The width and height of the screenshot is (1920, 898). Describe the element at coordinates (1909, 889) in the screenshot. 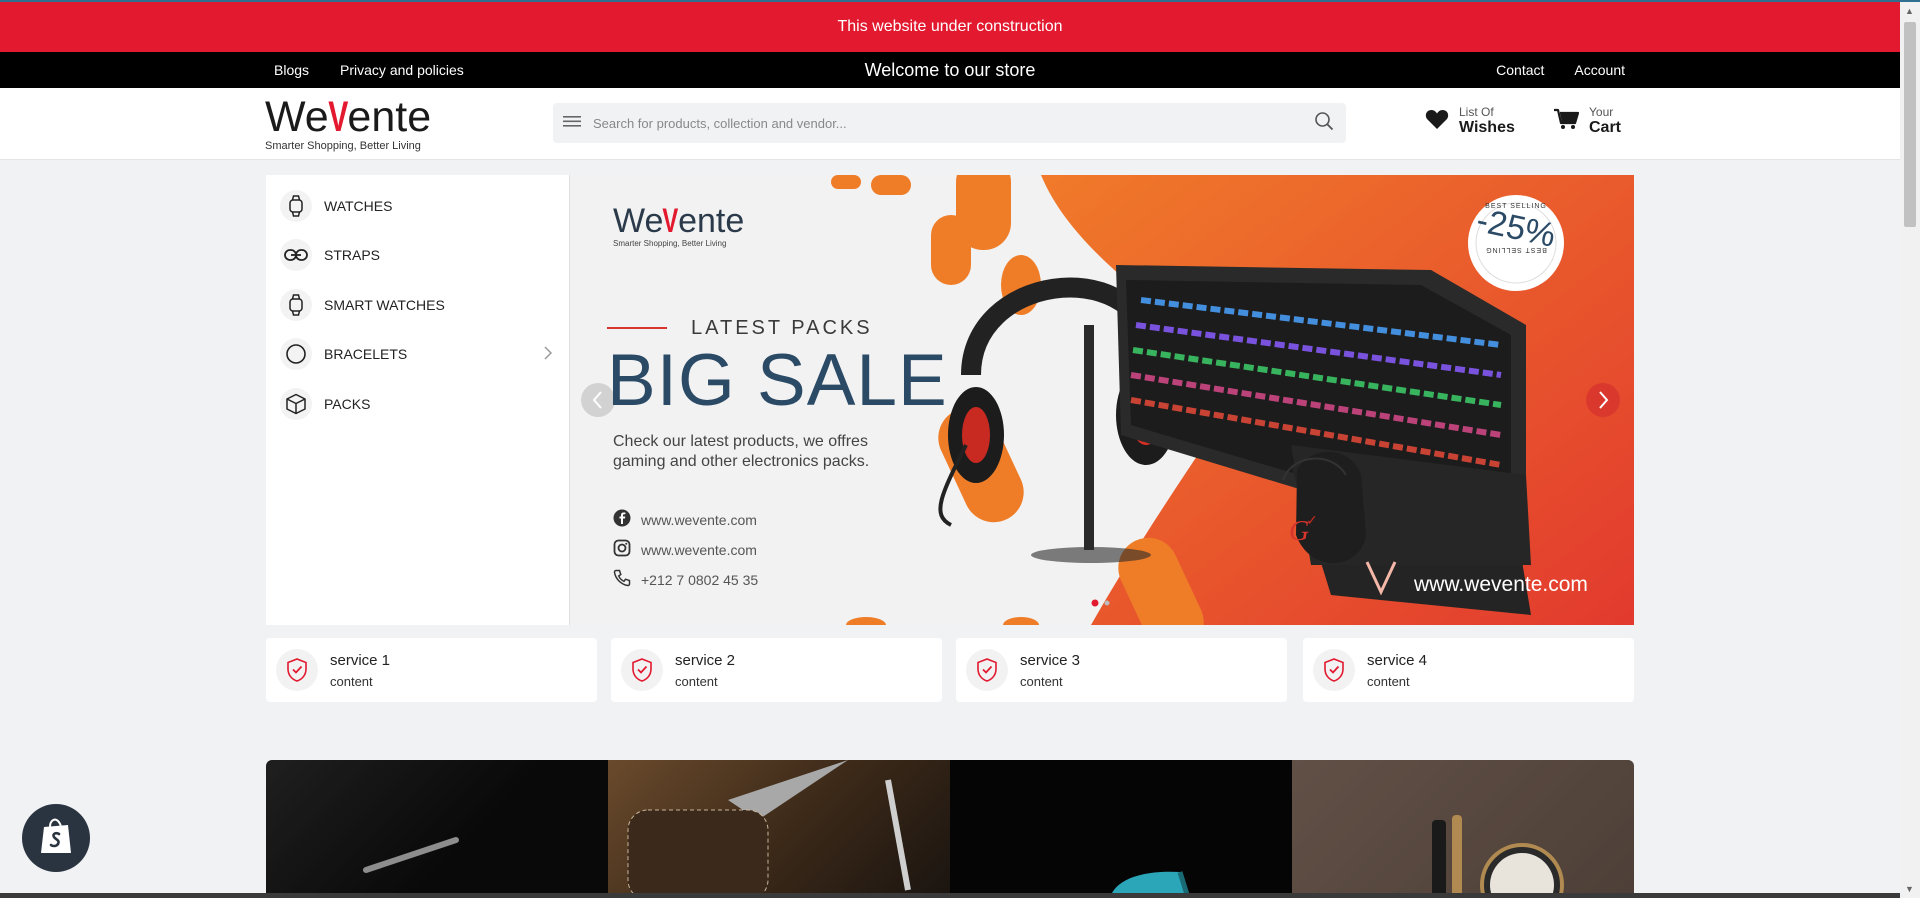

I see `scroll-down-icon: ▼` at that location.